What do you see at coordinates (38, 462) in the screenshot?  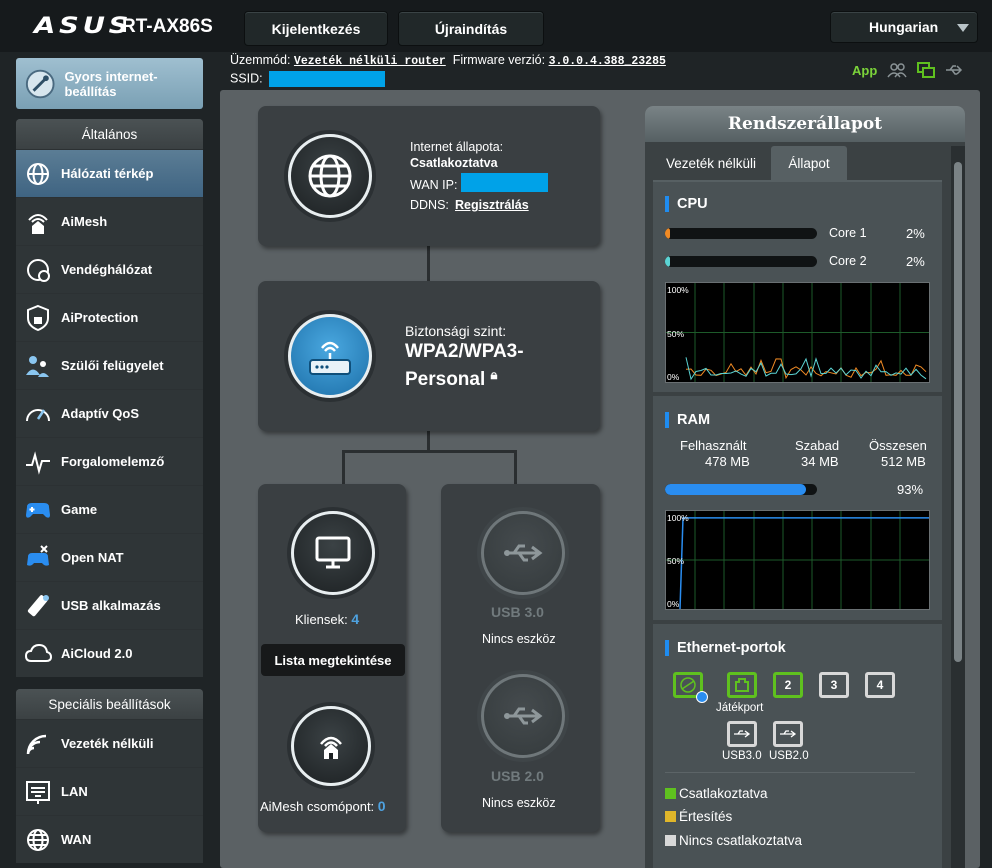 I see `traffic-analyzer-icon` at bounding box center [38, 462].